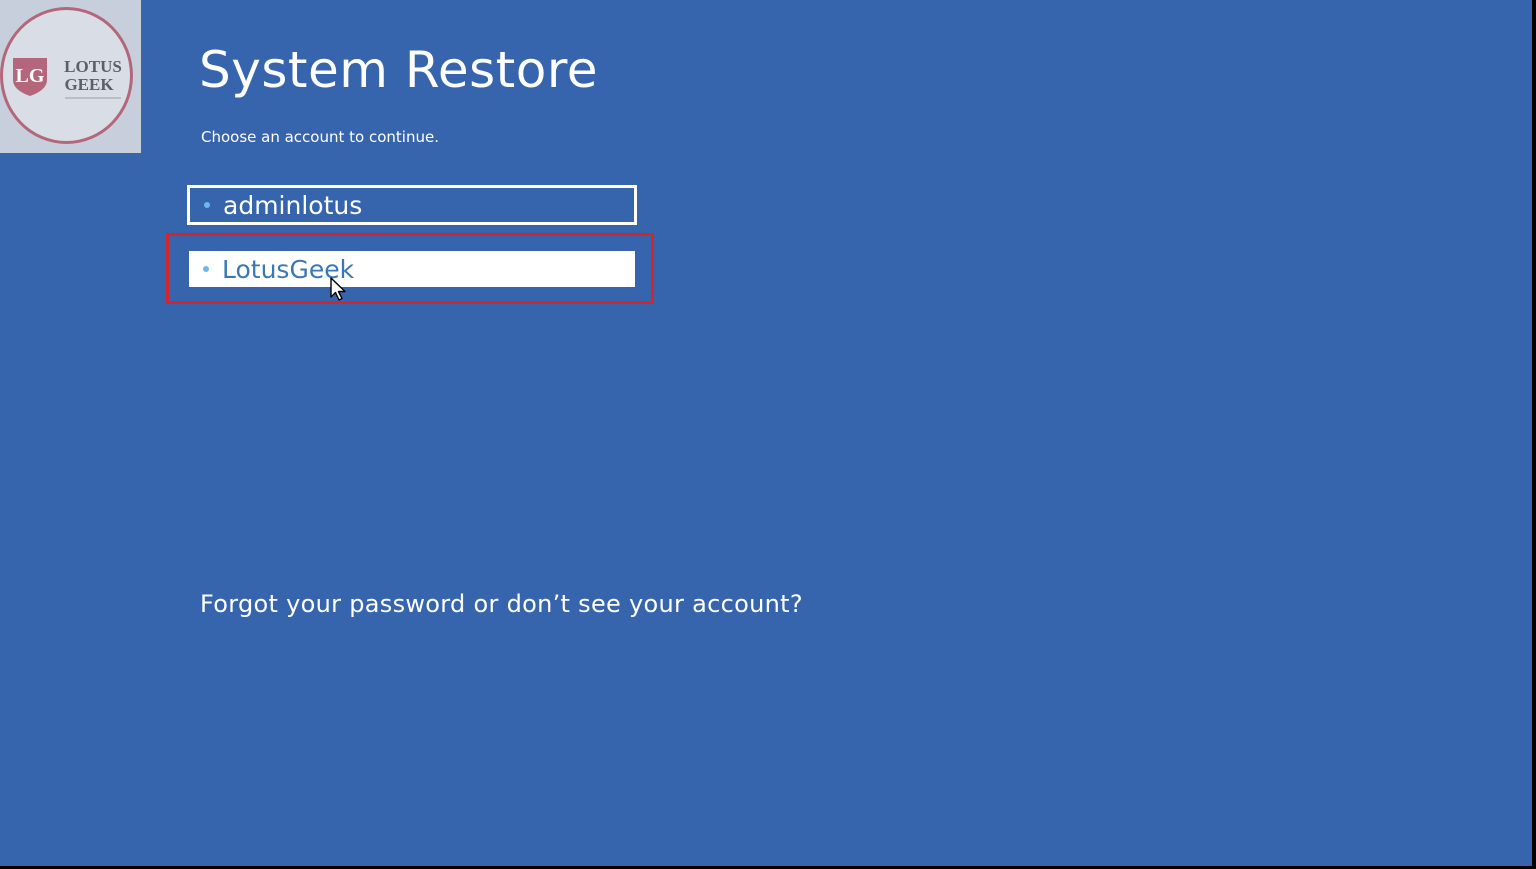 The height and width of the screenshot is (869, 1536). What do you see at coordinates (93, 66) in the screenshot?
I see `svg-text: LOTUS` at bounding box center [93, 66].